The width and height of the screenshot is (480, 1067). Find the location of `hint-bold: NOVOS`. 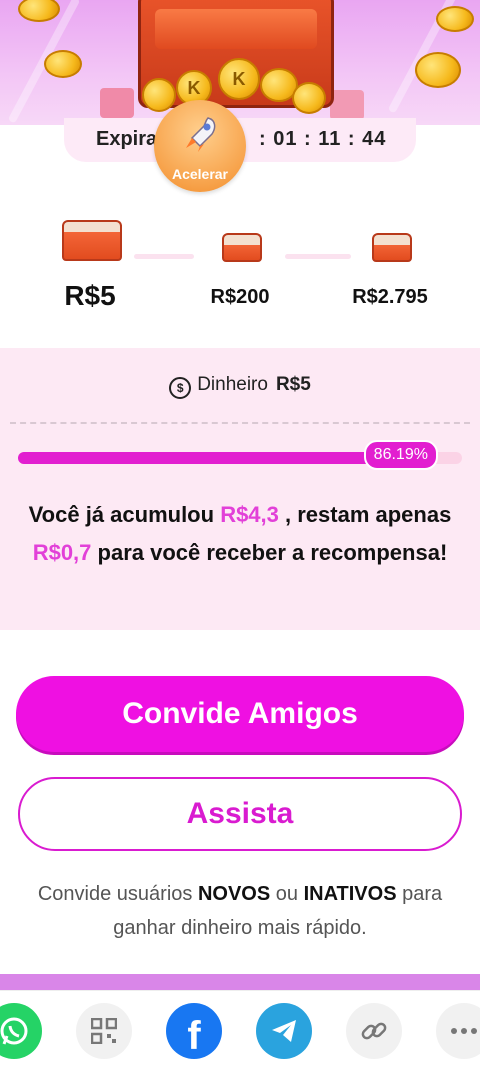

hint-bold: NOVOS is located at coordinates (234, 894).